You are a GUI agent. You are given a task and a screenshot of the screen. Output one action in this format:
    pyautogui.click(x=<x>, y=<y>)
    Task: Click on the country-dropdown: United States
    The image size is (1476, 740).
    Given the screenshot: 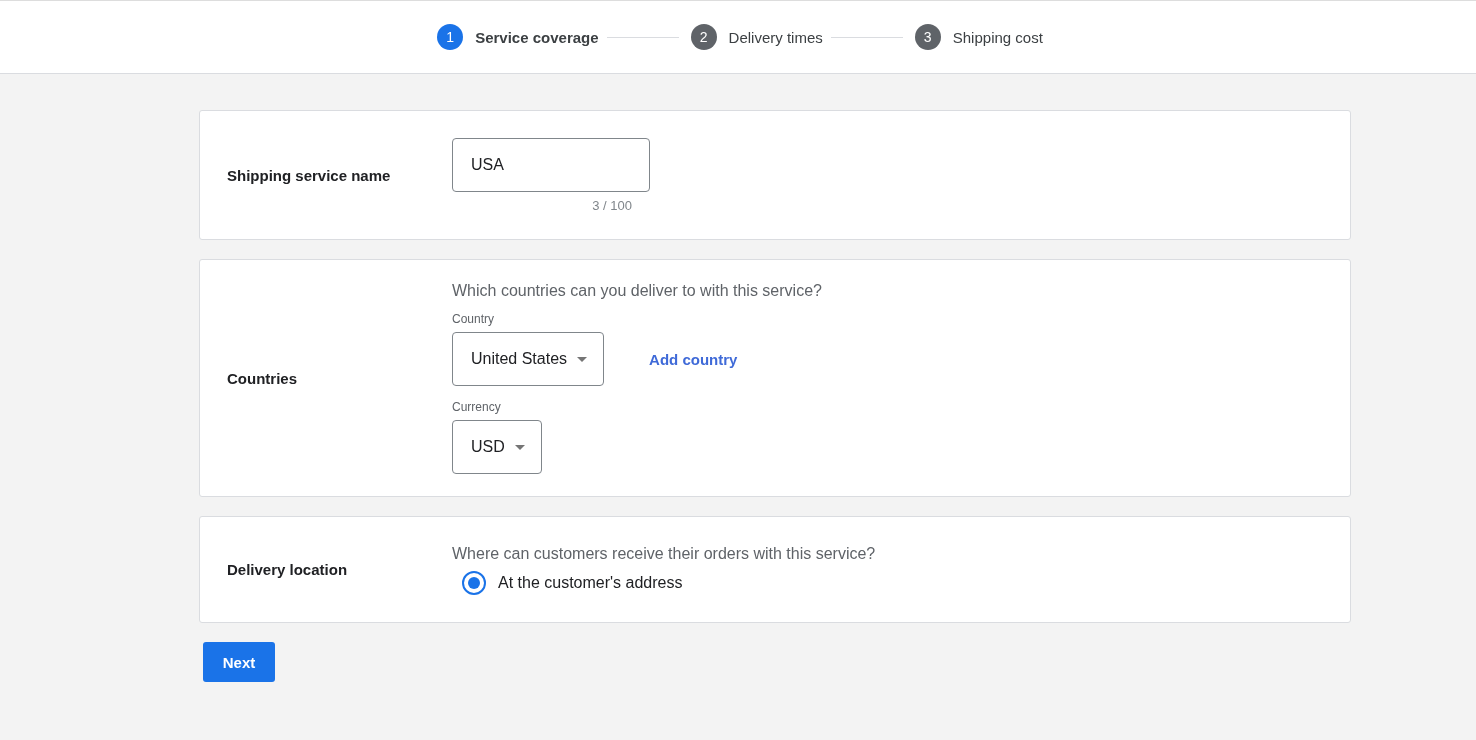 What is the action you would take?
    pyautogui.click(x=528, y=359)
    